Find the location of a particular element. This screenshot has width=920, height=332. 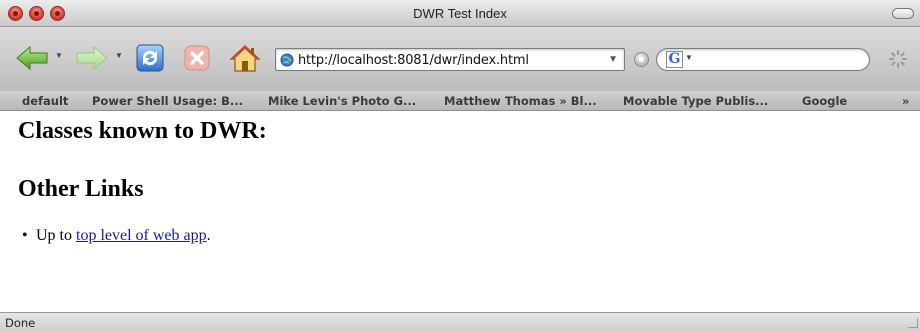

home-icon is located at coordinates (245, 58).